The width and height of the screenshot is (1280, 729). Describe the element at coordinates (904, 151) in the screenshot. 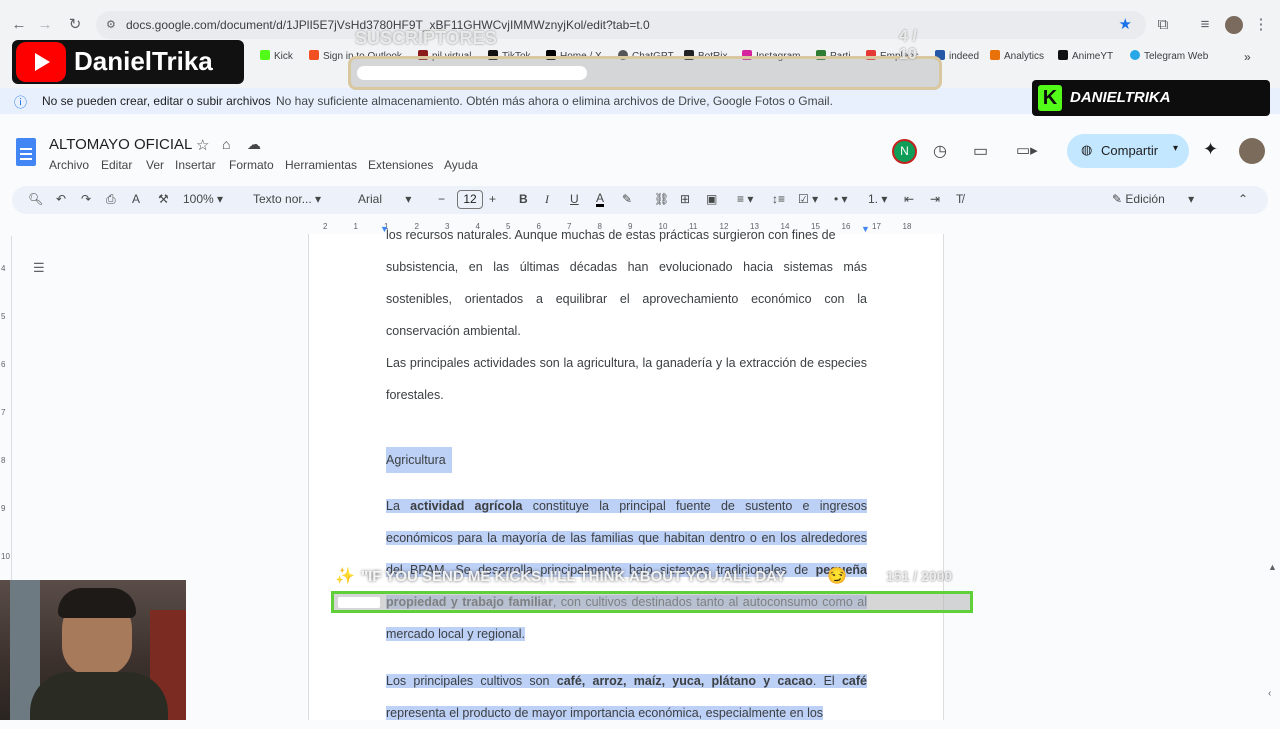

I see `user-avatar: N` at that location.